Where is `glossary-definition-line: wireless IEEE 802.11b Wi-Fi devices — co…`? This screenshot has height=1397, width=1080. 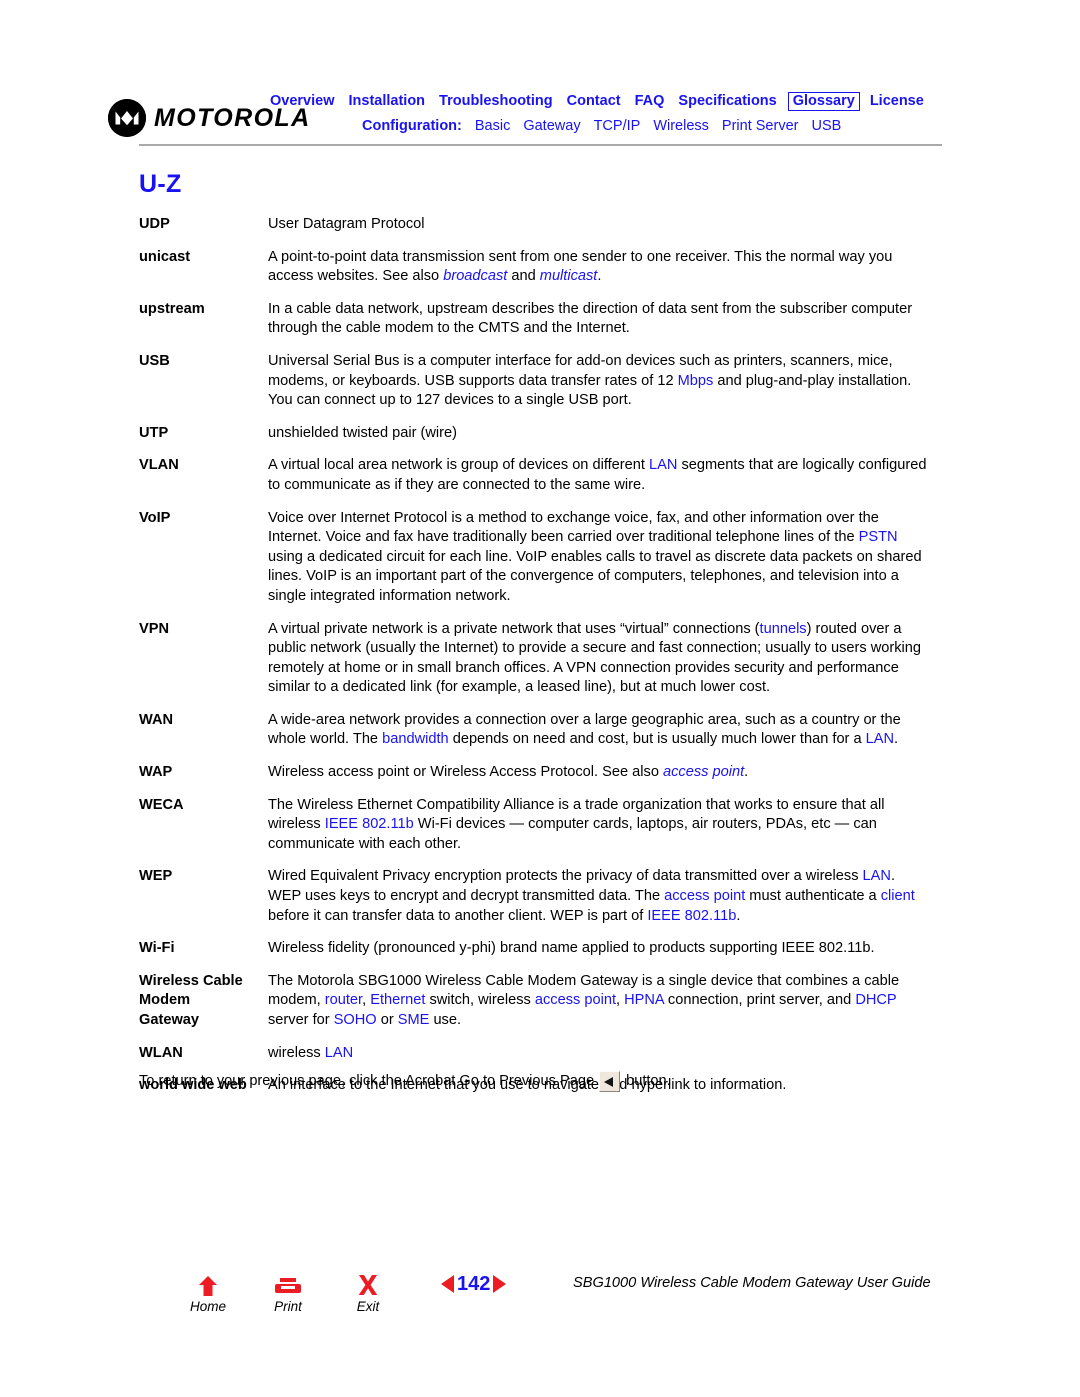 glossary-definition-line: wireless IEEE 802.11b Wi-Fi devices — co… is located at coordinates (608, 825).